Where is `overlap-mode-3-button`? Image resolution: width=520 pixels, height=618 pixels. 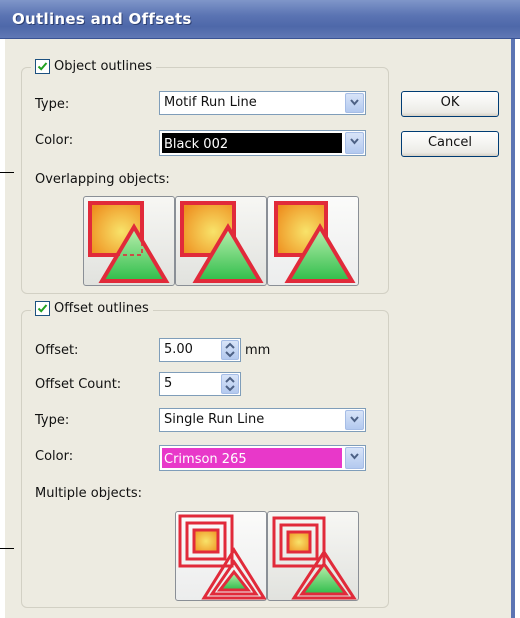
overlap-mode-3-button is located at coordinates (313, 241).